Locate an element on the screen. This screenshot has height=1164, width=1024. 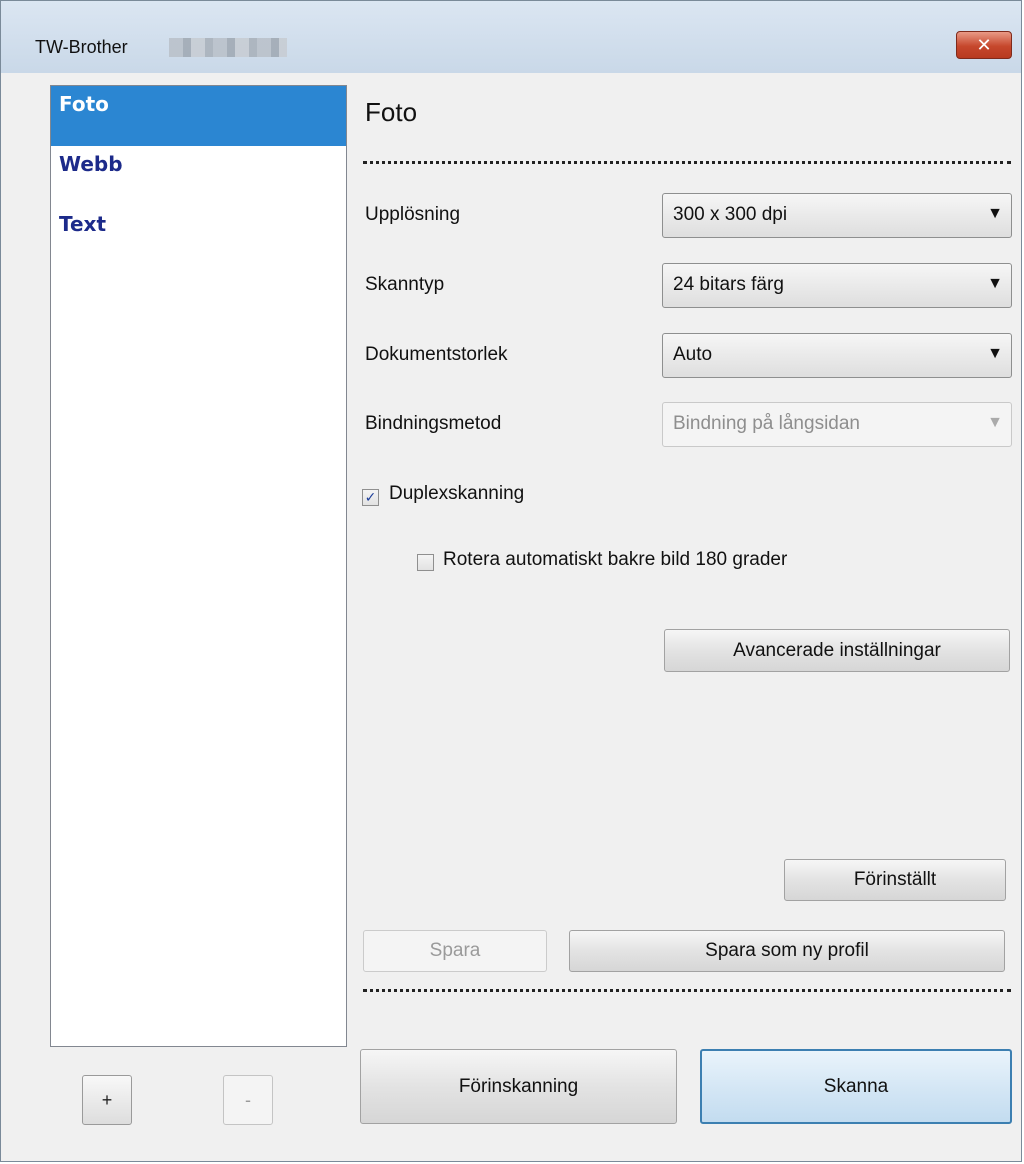
top-divider is located at coordinates (687, 162).